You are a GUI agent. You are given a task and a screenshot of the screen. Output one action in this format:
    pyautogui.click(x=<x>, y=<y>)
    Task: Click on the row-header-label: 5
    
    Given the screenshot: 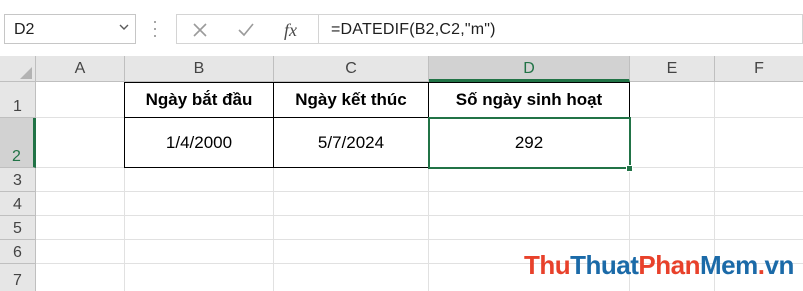 What is the action you would take?
    pyautogui.click(x=17, y=228)
    